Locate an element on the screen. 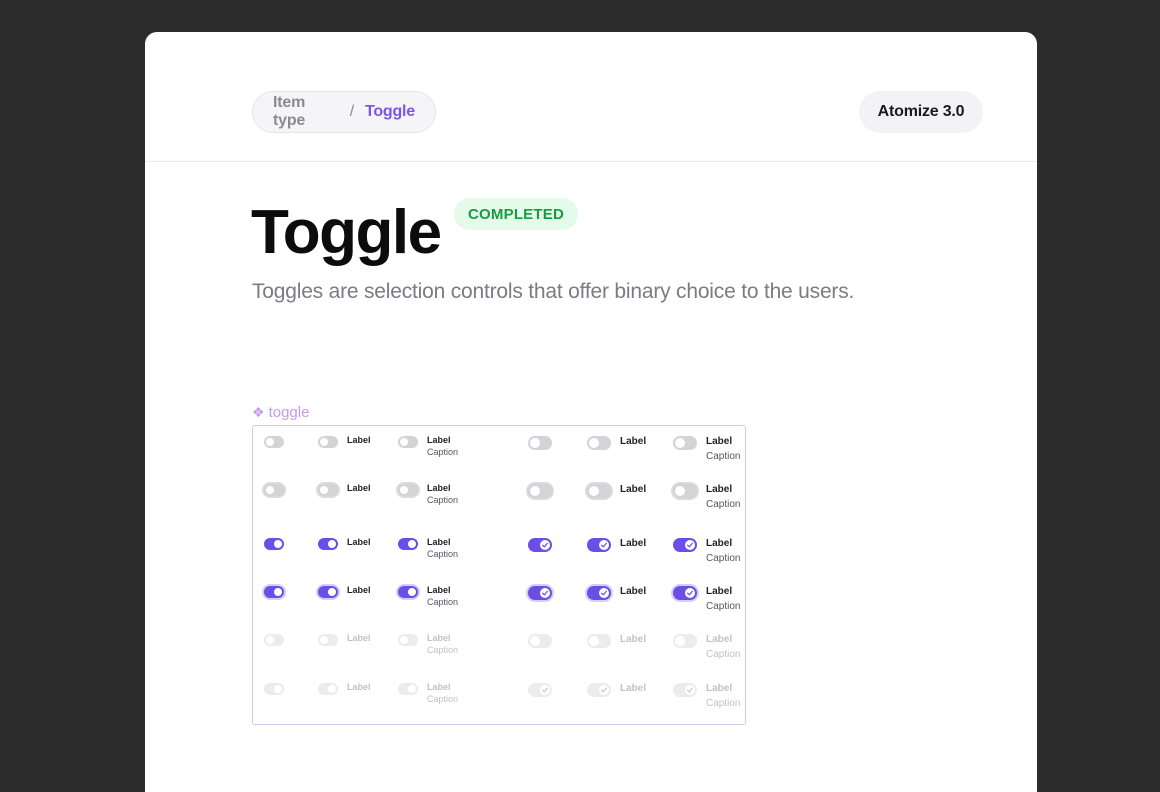 This screenshot has height=792, width=1160. component-tag-label: toggle is located at coordinates (289, 412).